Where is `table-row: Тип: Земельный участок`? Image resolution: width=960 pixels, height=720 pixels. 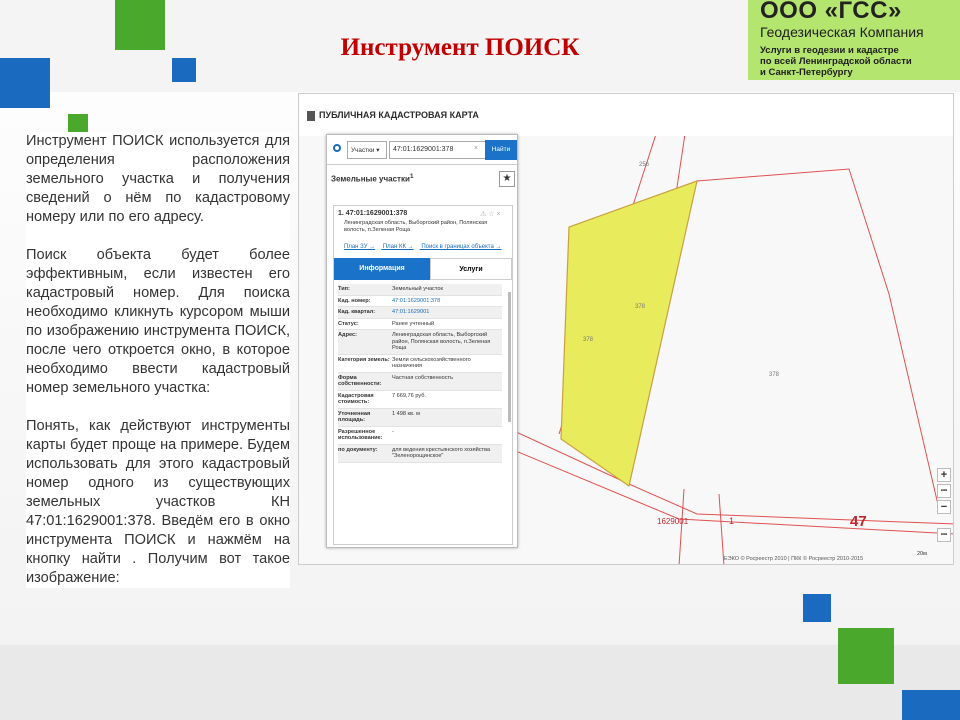
table-row: Тип: Земельный участок is located at coordinates (420, 290).